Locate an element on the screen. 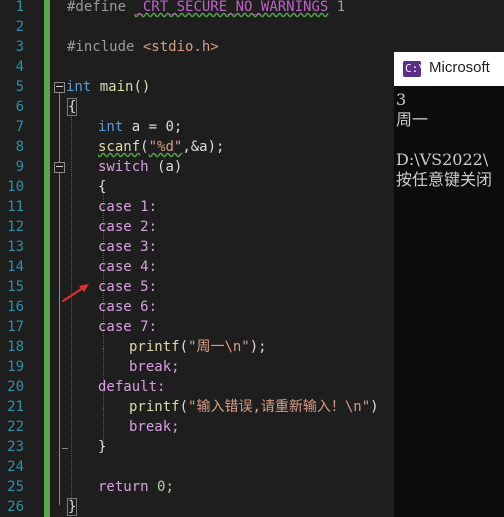 This screenshot has height=517, width=504. line-number: 16 is located at coordinates (15, 307).